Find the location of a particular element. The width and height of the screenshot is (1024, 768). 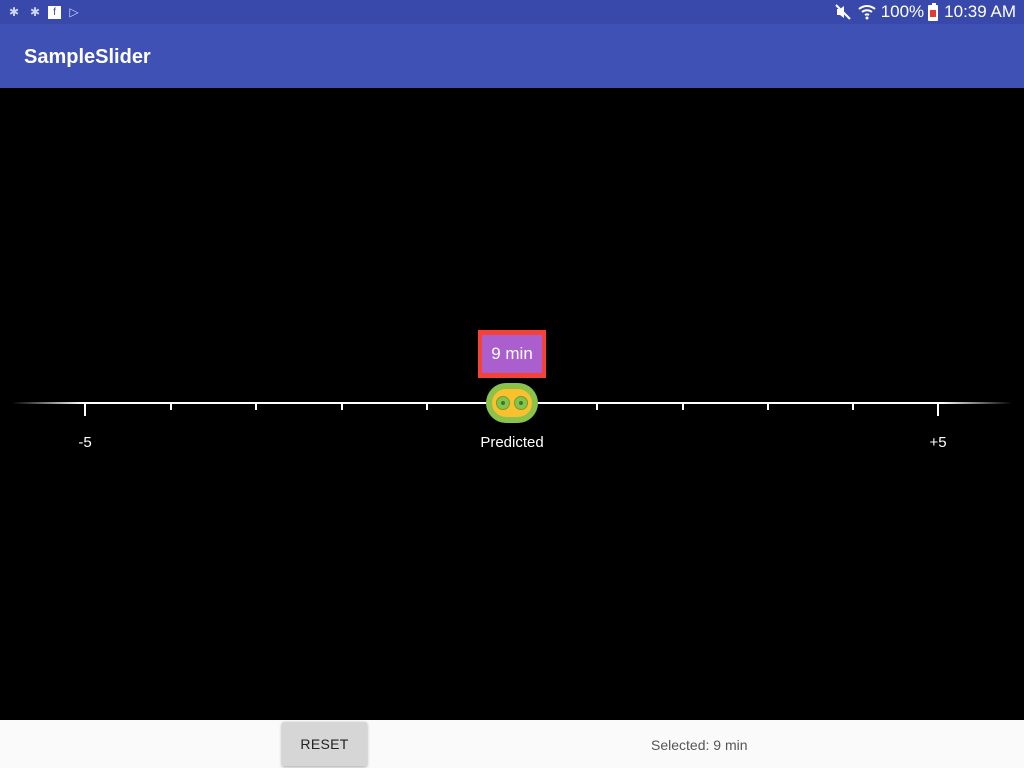

battery-icon is located at coordinates (934, 12).